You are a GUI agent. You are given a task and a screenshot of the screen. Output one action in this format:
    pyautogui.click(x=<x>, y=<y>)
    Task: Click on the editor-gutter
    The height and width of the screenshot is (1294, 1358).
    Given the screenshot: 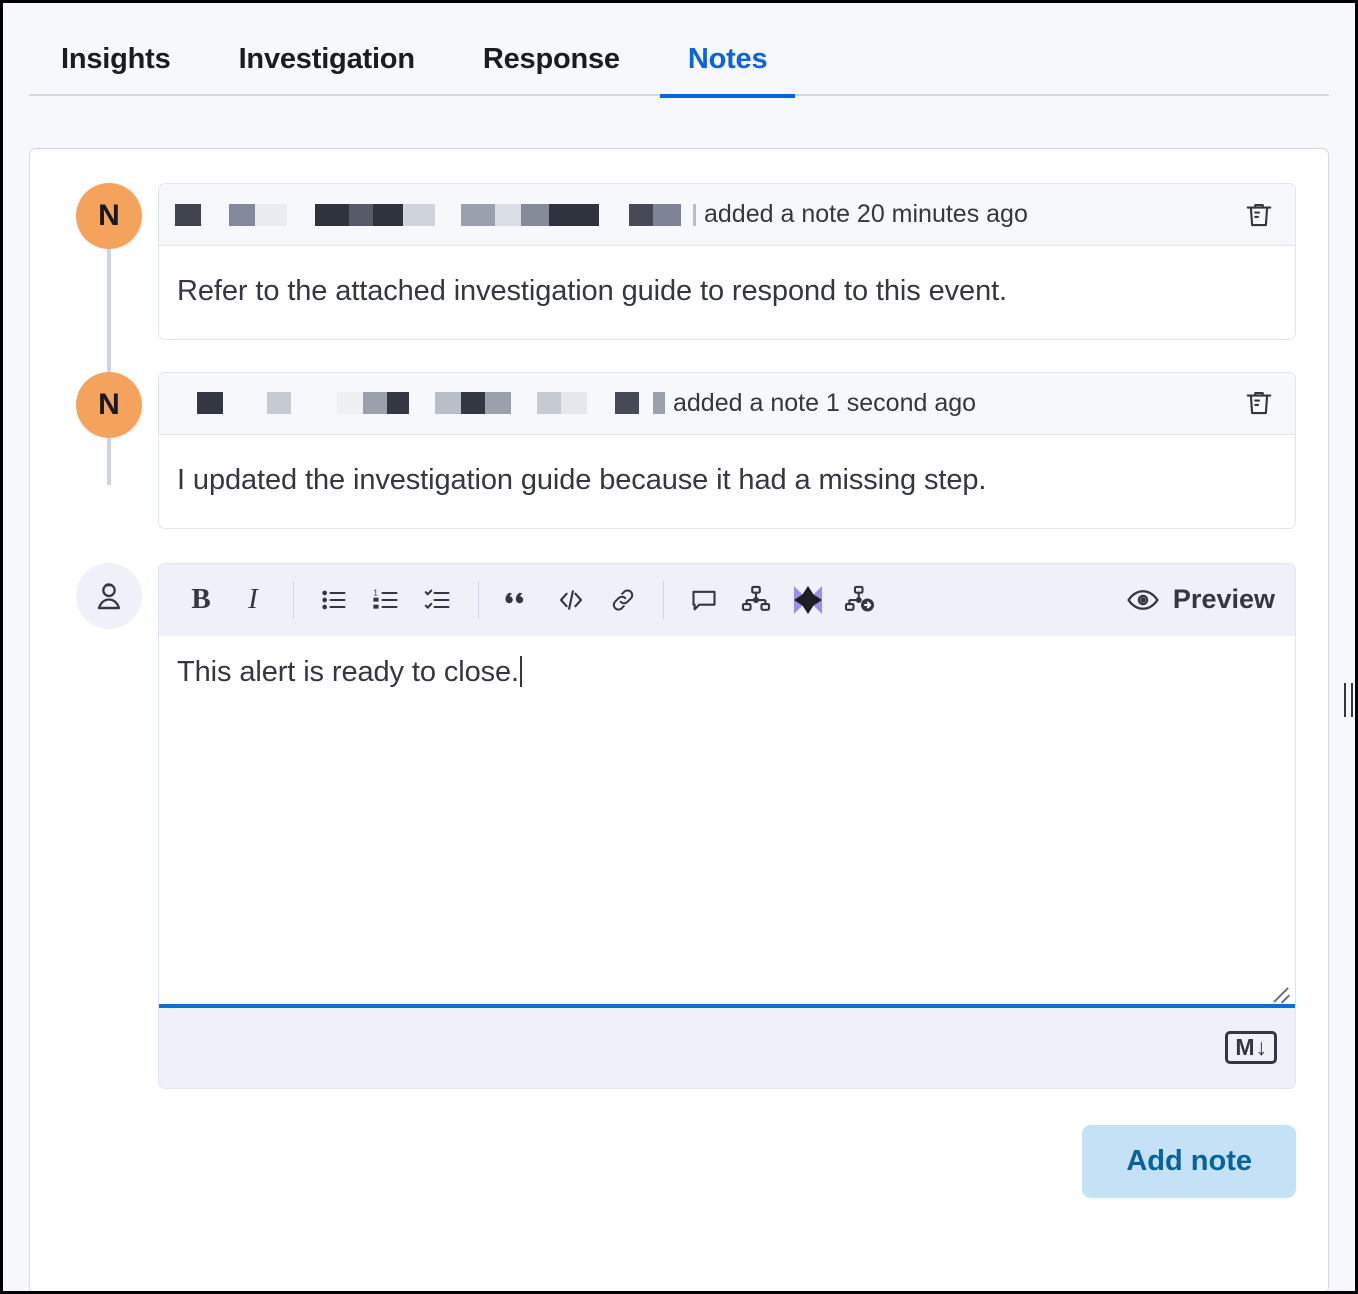 What is the action you would take?
    pyautogui.click(x=109, y=595)
    